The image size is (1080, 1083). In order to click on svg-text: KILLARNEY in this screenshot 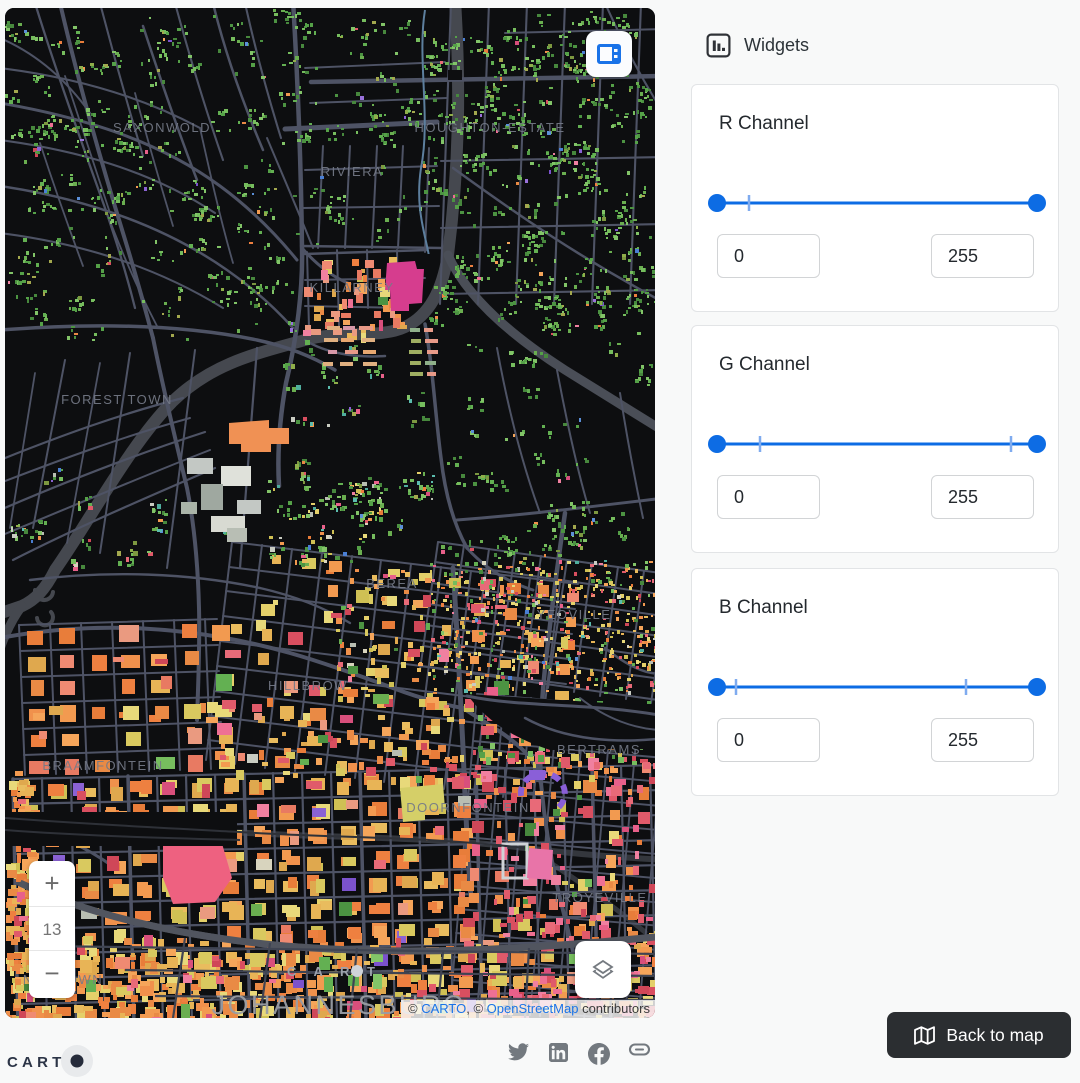, I will do `click(351, 287)`.